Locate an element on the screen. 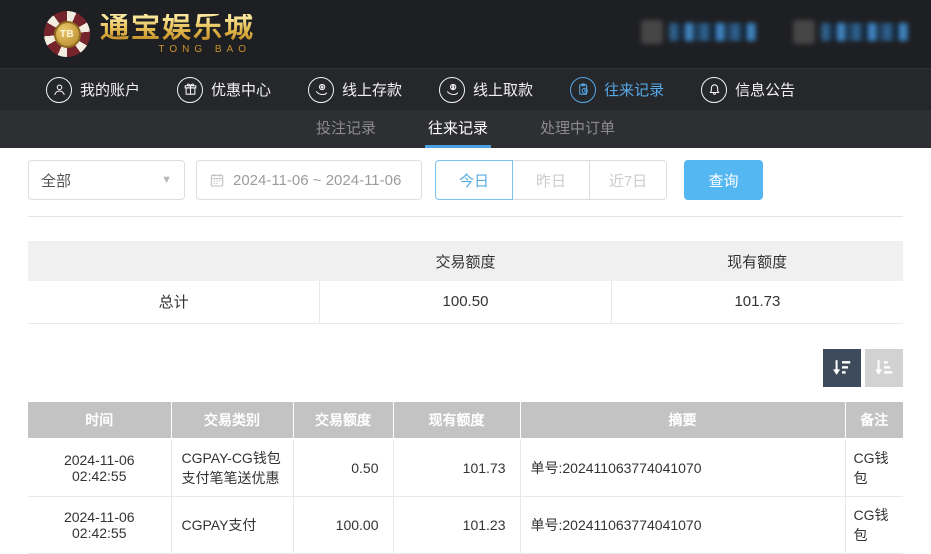 This screenshot has height=554, width=931. brand-name-cn: 通宝娱乐城 is located at coordinates (178, 27).